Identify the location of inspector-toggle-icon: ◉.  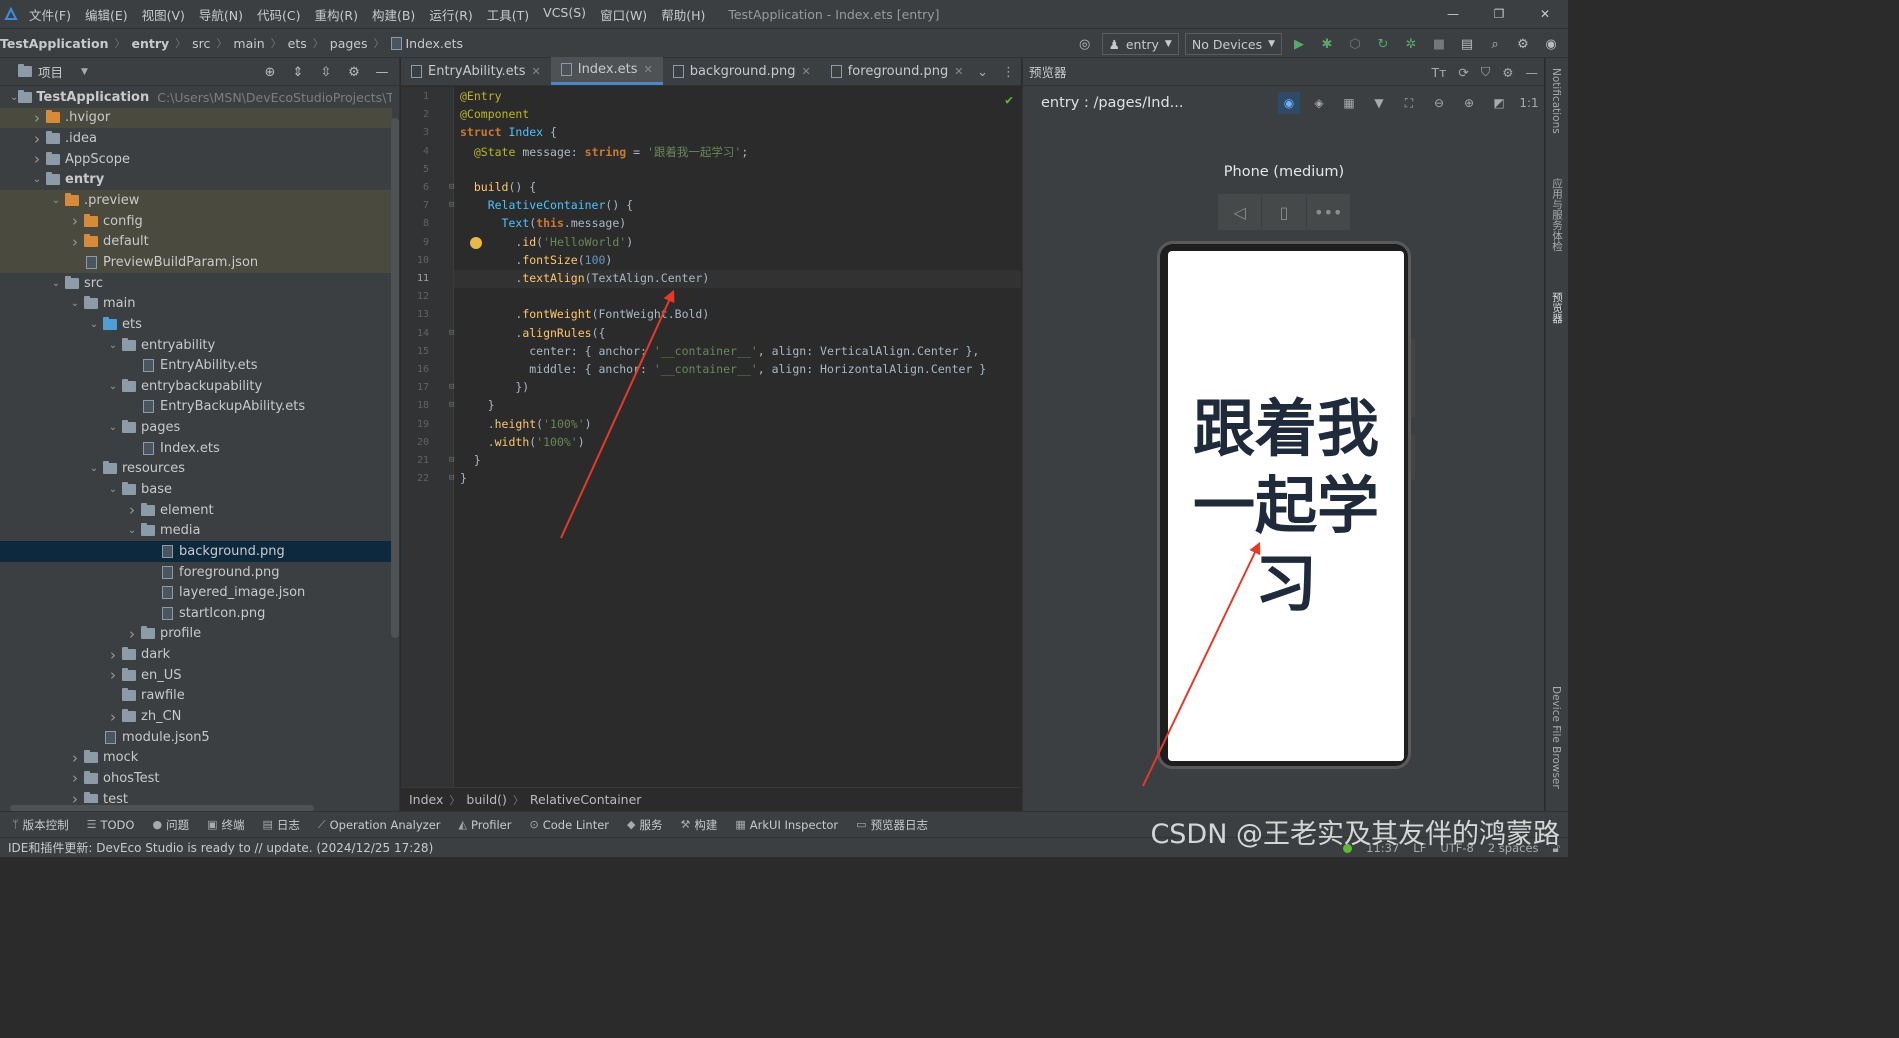
(1289, 103).